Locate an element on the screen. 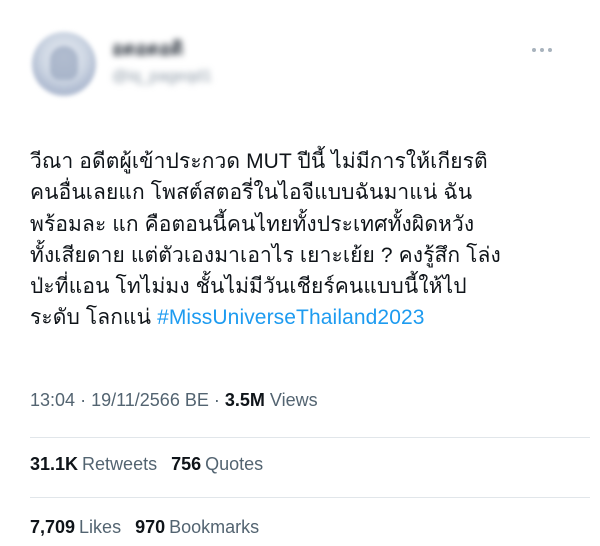  hashtag-link: #MissUniverseThailand2023 is located at coordinates (290, 317).